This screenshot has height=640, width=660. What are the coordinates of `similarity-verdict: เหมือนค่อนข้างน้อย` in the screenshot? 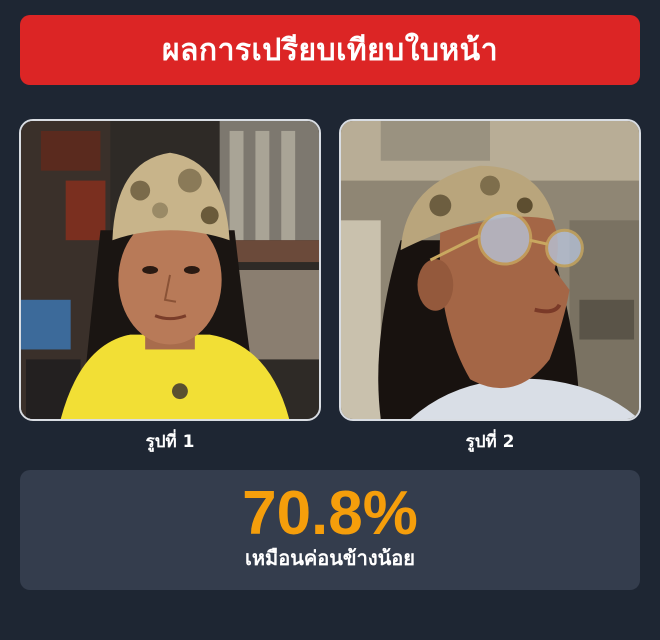 It's located at (330, 558).